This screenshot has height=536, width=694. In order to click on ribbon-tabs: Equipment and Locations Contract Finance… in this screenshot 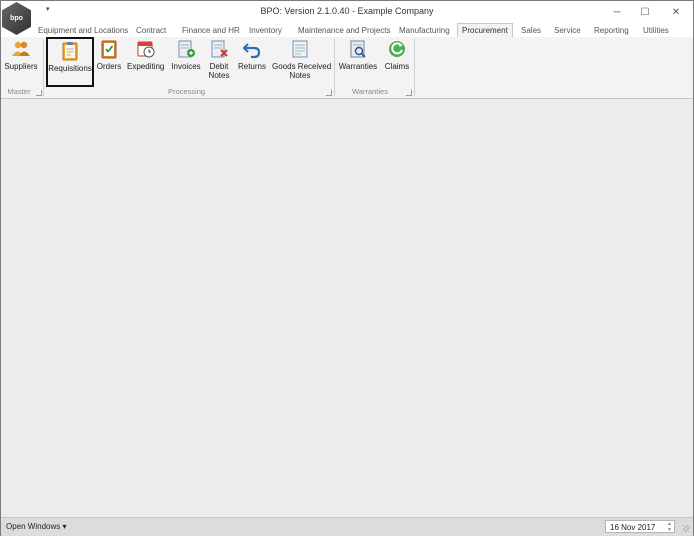, I will do `click(347, 30)`.